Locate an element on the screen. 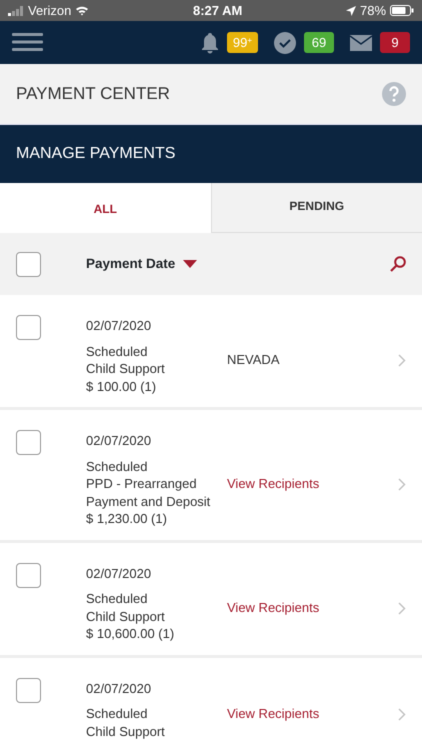 This screenshot has width=422, height=750. battery-icon is located at coordinates (402, 10).